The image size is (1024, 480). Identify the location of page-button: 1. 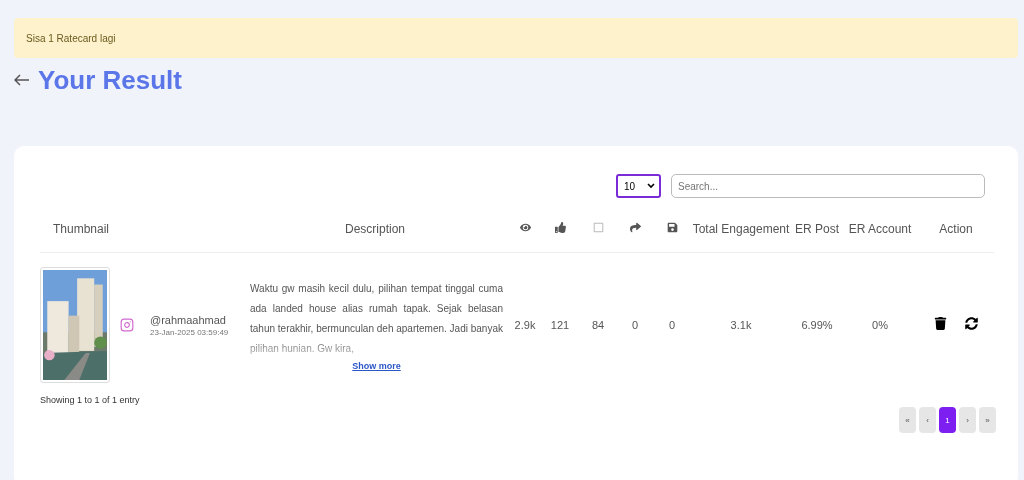
(947, 420).